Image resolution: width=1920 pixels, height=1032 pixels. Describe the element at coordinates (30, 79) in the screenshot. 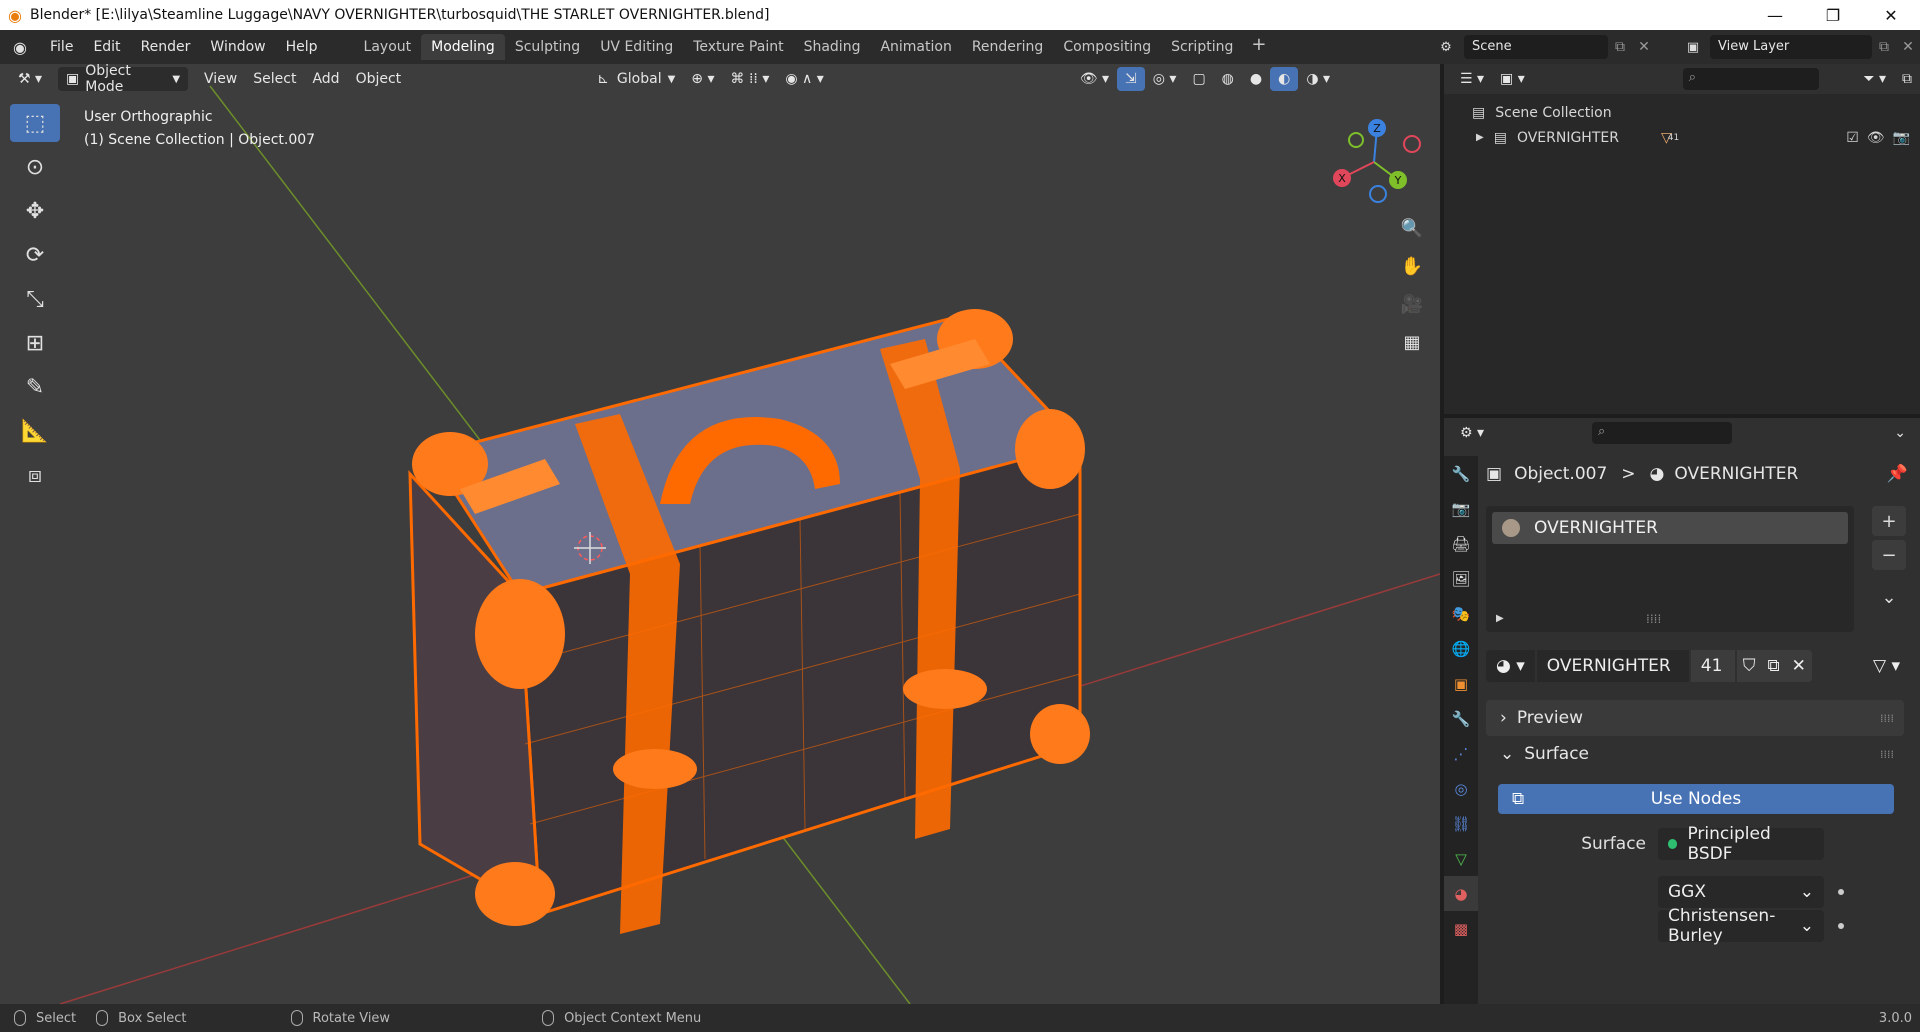

I see `editor-type-icon: ⚒ ▾` at that location.